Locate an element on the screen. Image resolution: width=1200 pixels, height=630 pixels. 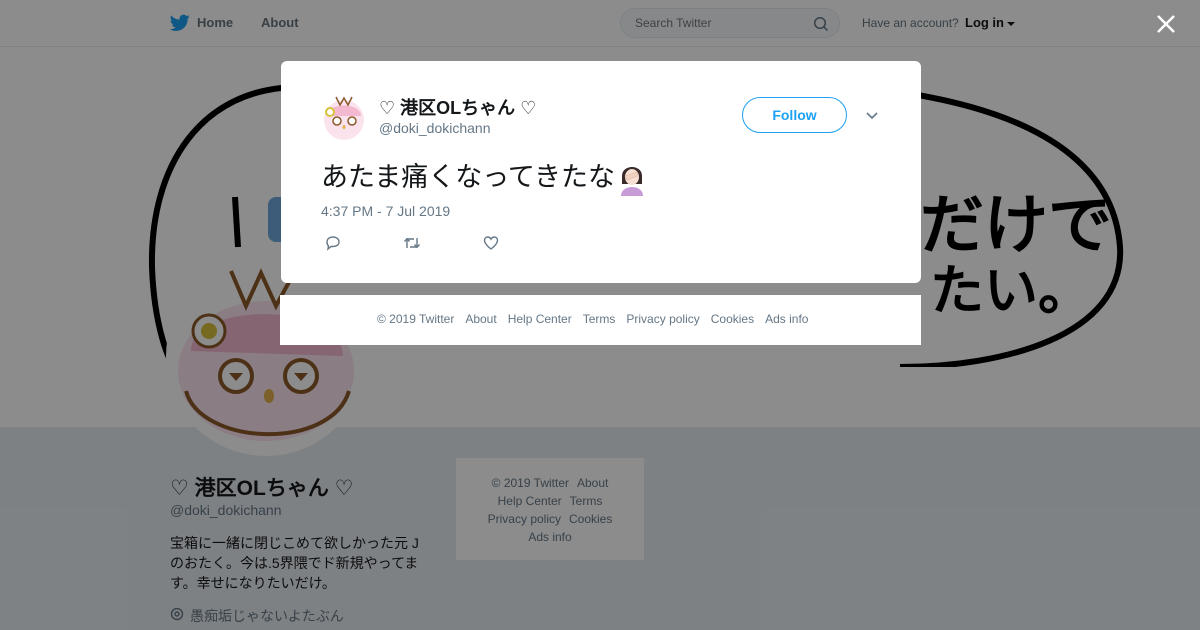
tweet-author-avatar is located at coordinates (344, 117).